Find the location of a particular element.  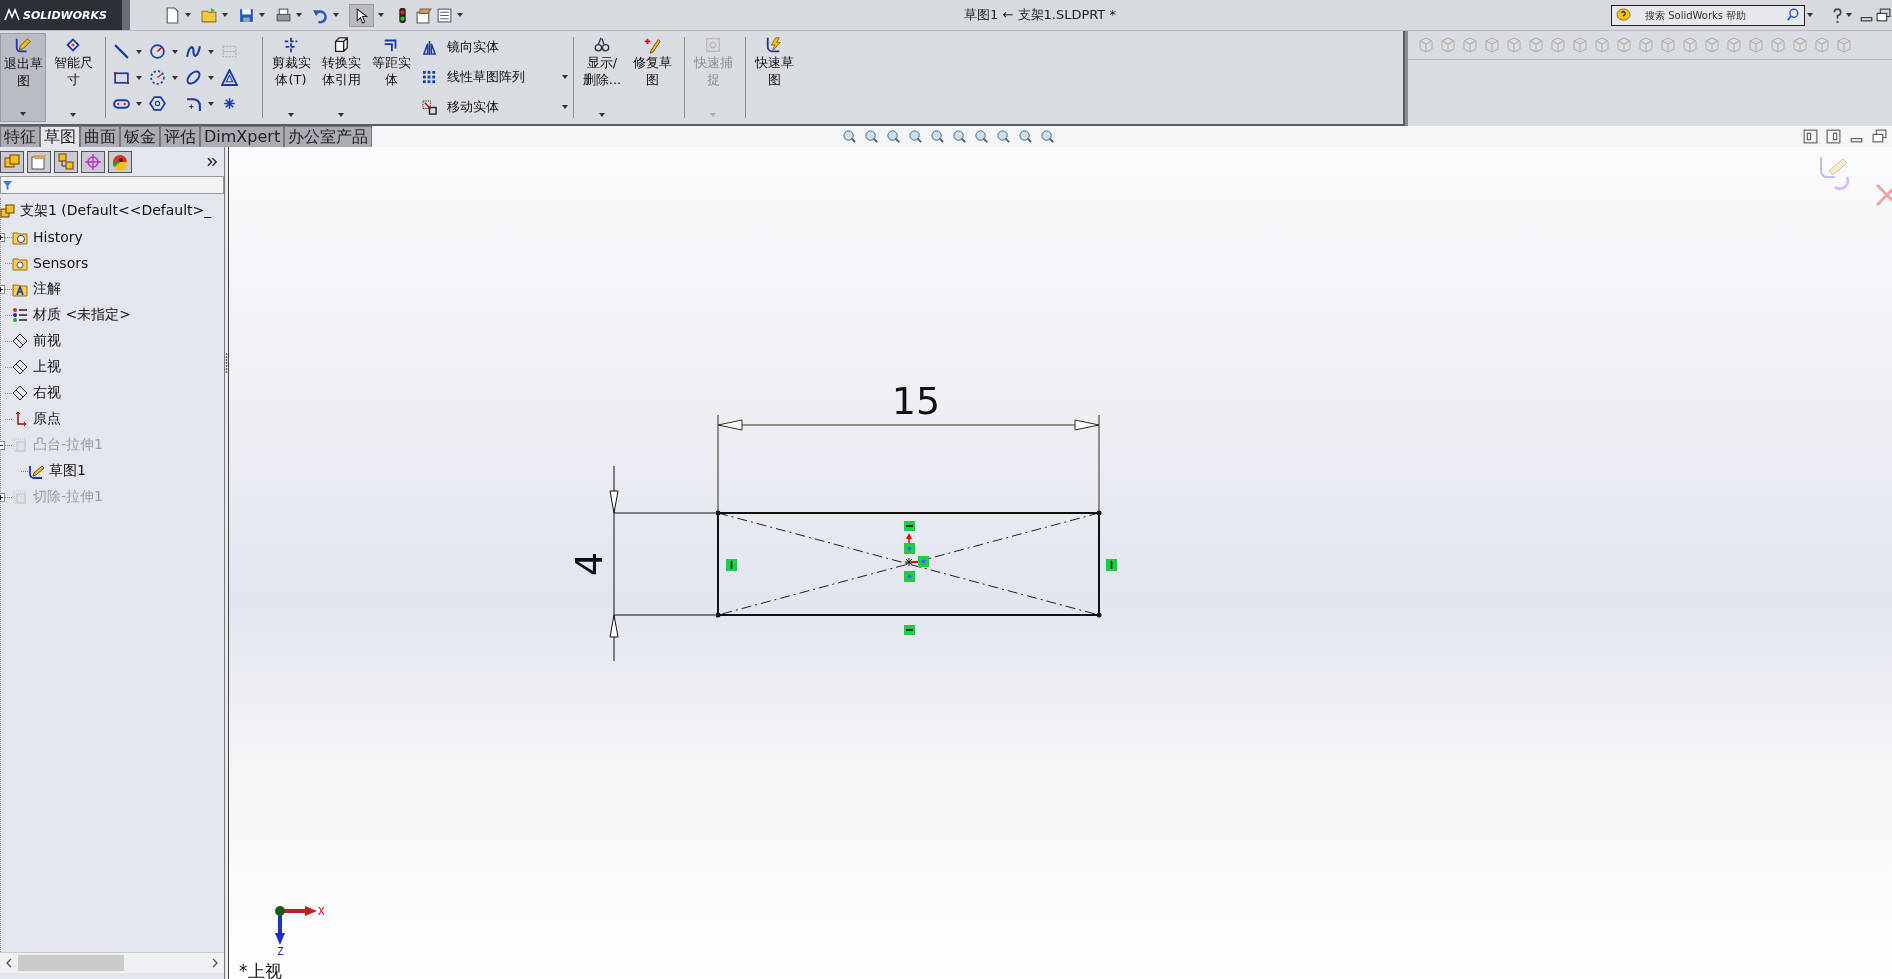

logo-mark-icon is located at coordinates (12, 15).